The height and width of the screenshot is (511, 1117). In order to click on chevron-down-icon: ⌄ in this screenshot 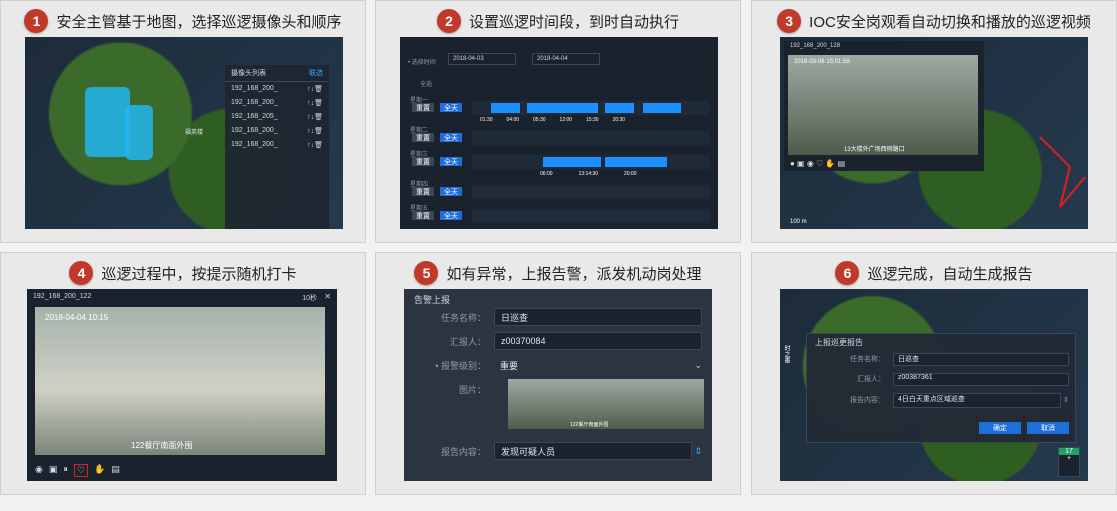, I will do `click(698, 365)`.